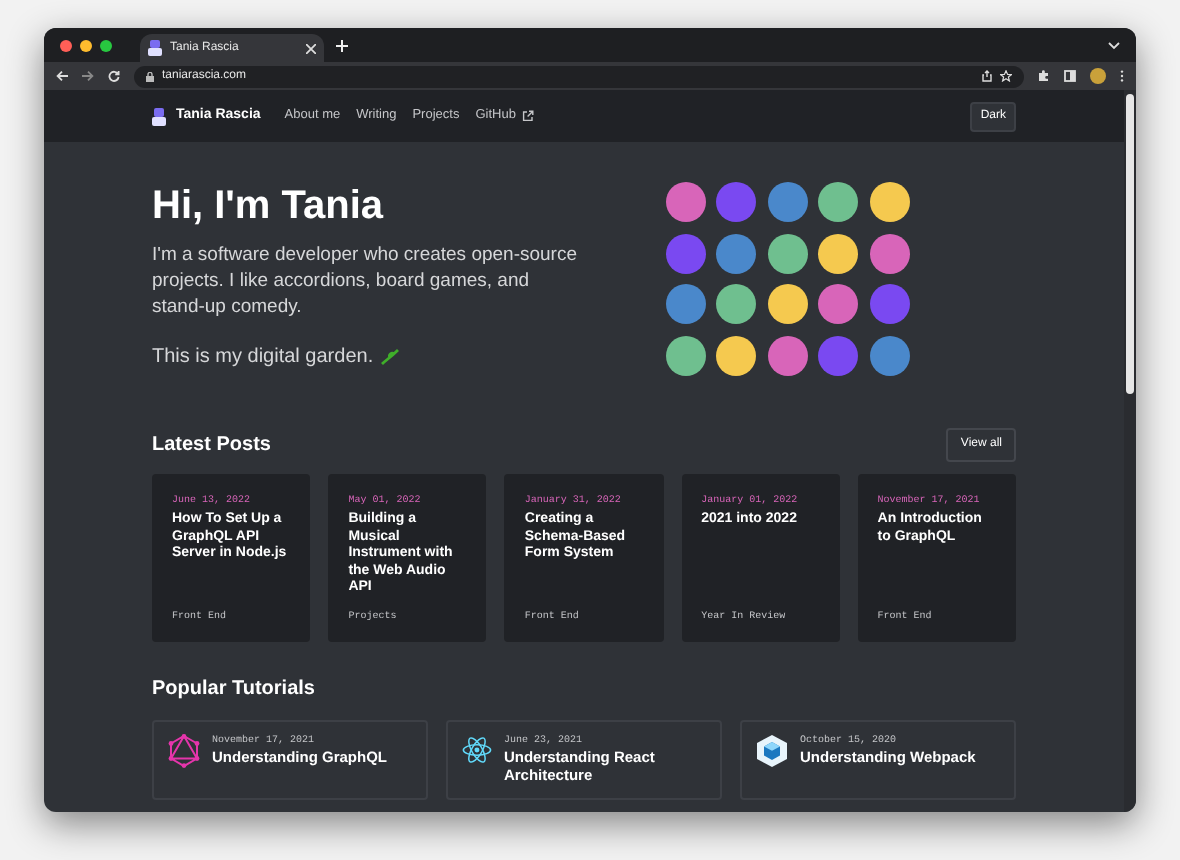 The image size is (1180, 860). I want to click on puzzle-icon, so click(1044, 76).